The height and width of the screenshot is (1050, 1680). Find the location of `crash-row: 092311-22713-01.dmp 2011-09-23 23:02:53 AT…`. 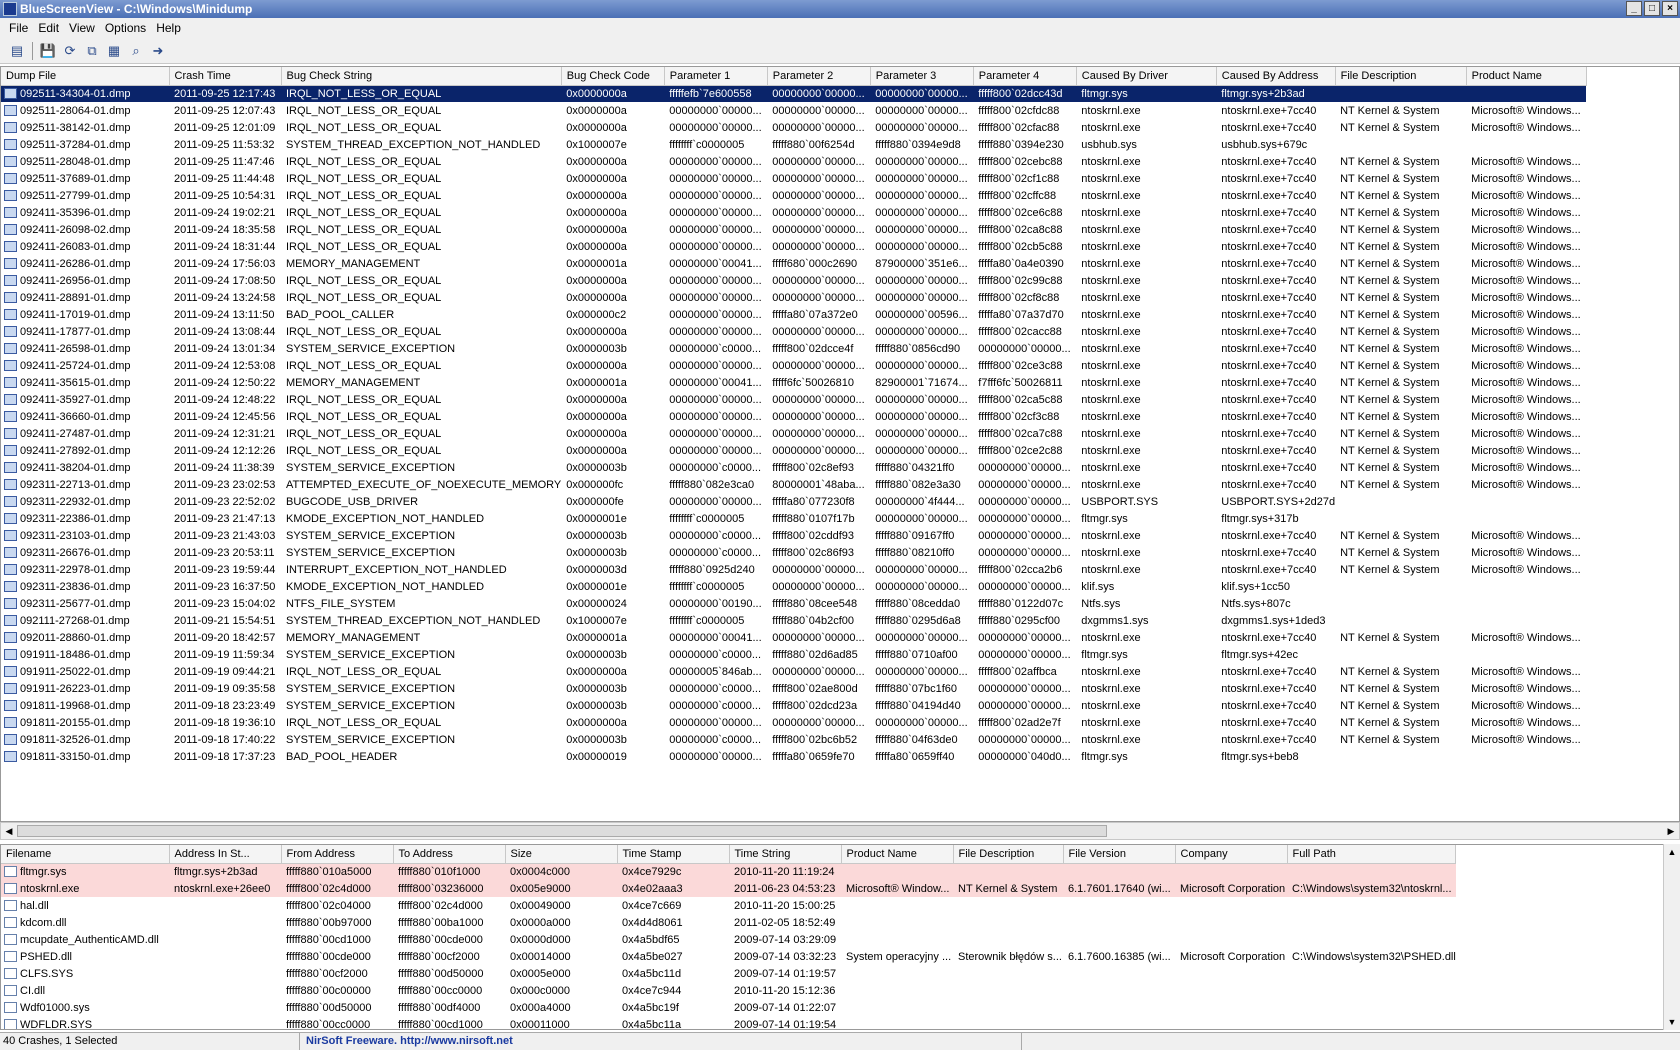

crash-row: 092311-22713-01.dmp 2011-09-23 23:02:53 AT… is located at coordinates (793, 484).